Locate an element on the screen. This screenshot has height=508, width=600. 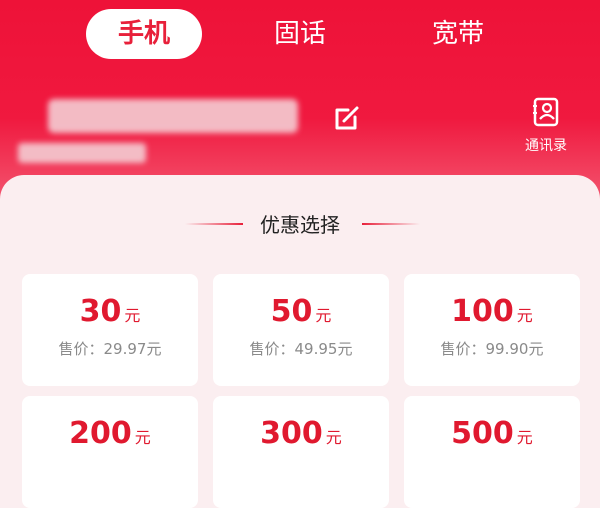
masked-carrier-info is located at coordinates (82, 153).